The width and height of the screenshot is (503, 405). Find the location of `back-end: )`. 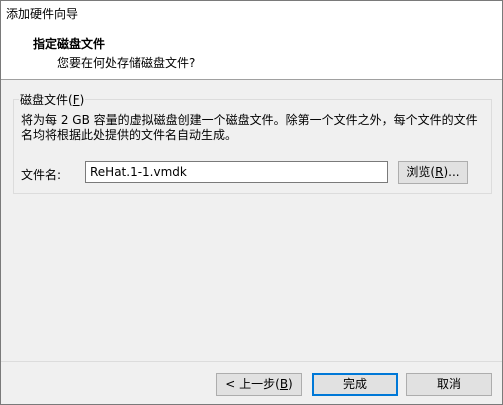

back-end: ) is located at coordinates (290, 384).